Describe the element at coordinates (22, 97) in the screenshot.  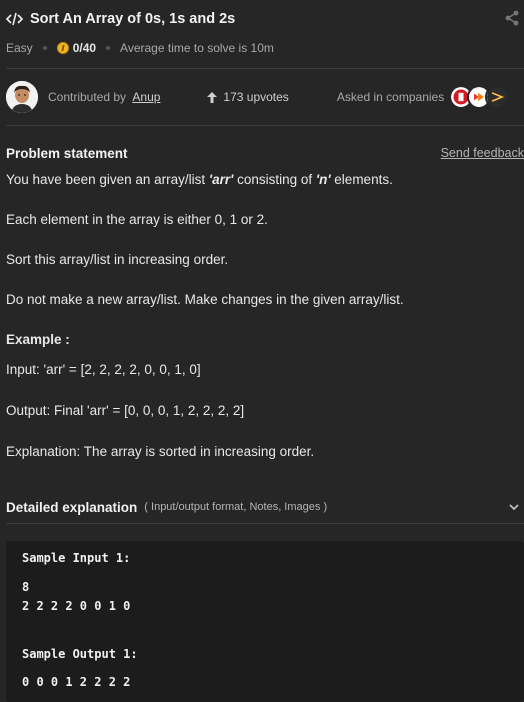
I see `avatar` at that location.